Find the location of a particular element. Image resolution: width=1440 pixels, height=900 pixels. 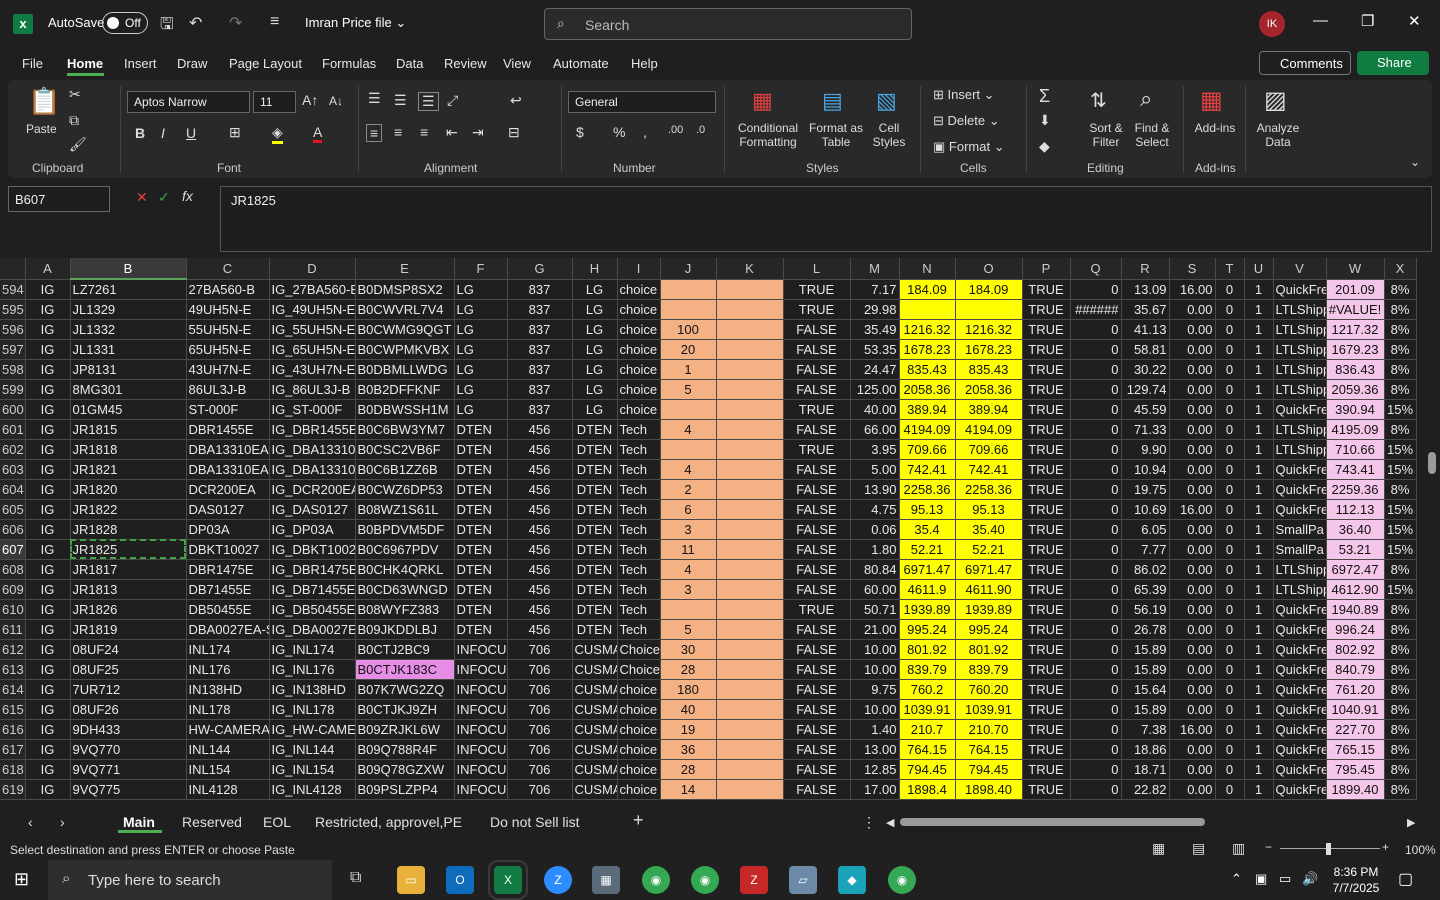

cell: ST-000F is located at coordinates (228, 409).